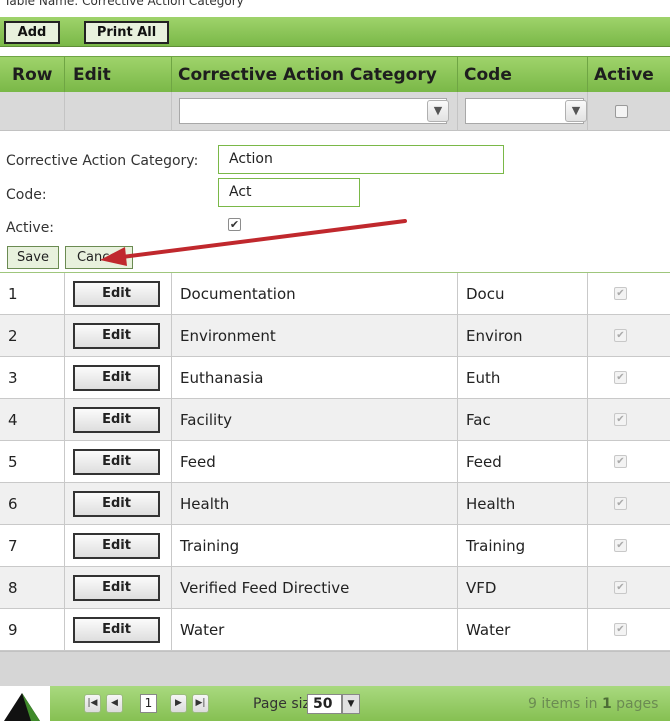 This screenshot has height=721, width=670. What do you see at coordinates (351, 704) in the screenshot?
I see `chevron-down-icon: ▼` at bounding box center [351, 704].